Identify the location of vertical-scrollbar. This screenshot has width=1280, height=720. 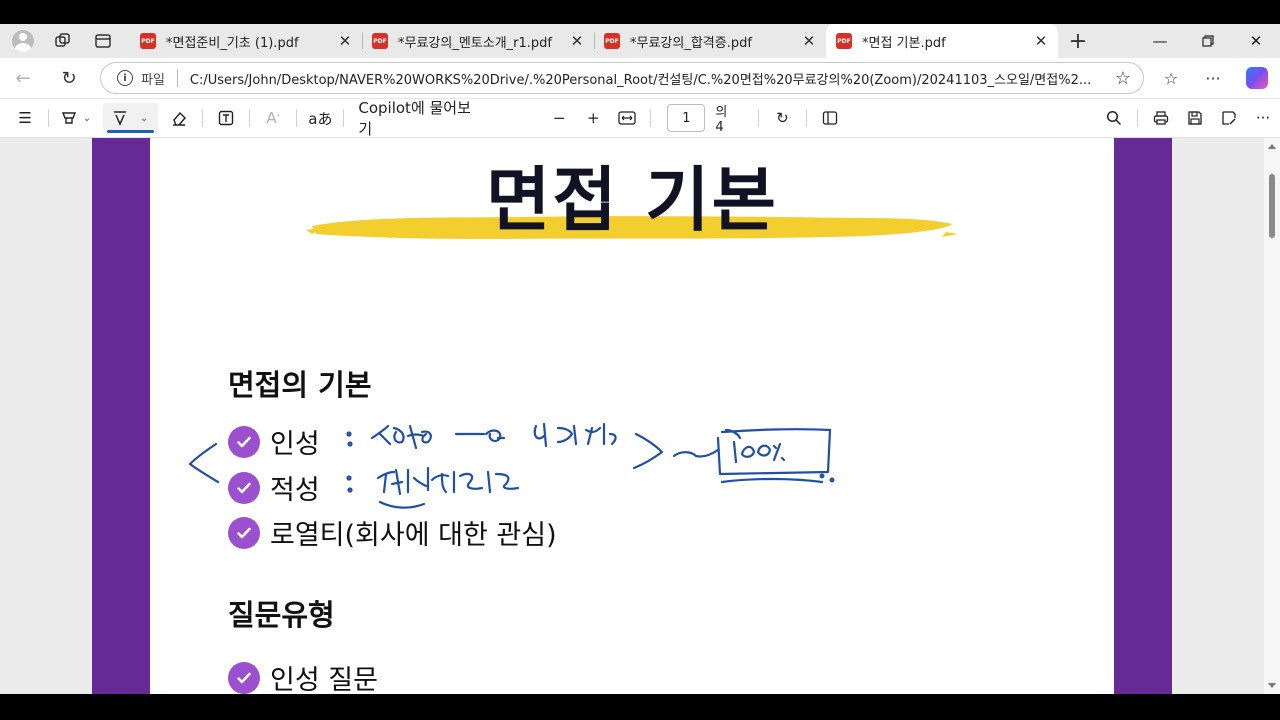
(1272, 416).